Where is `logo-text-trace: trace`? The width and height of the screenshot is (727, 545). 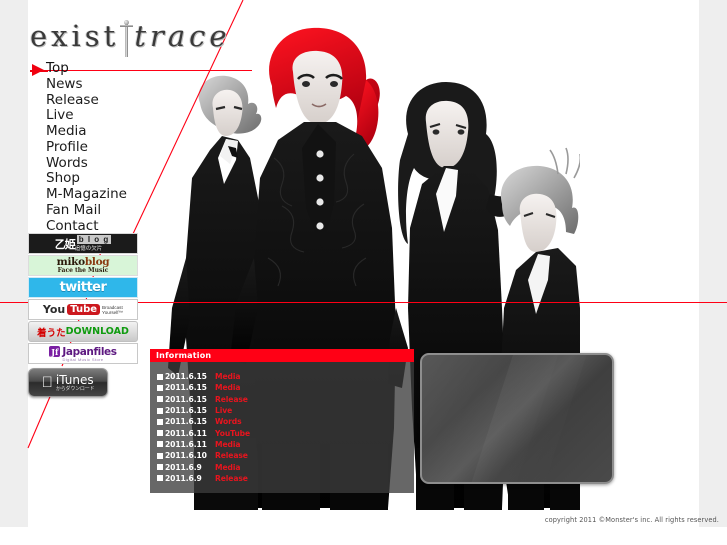
logo-text-trace: trace is located at coordinates (182, 36).